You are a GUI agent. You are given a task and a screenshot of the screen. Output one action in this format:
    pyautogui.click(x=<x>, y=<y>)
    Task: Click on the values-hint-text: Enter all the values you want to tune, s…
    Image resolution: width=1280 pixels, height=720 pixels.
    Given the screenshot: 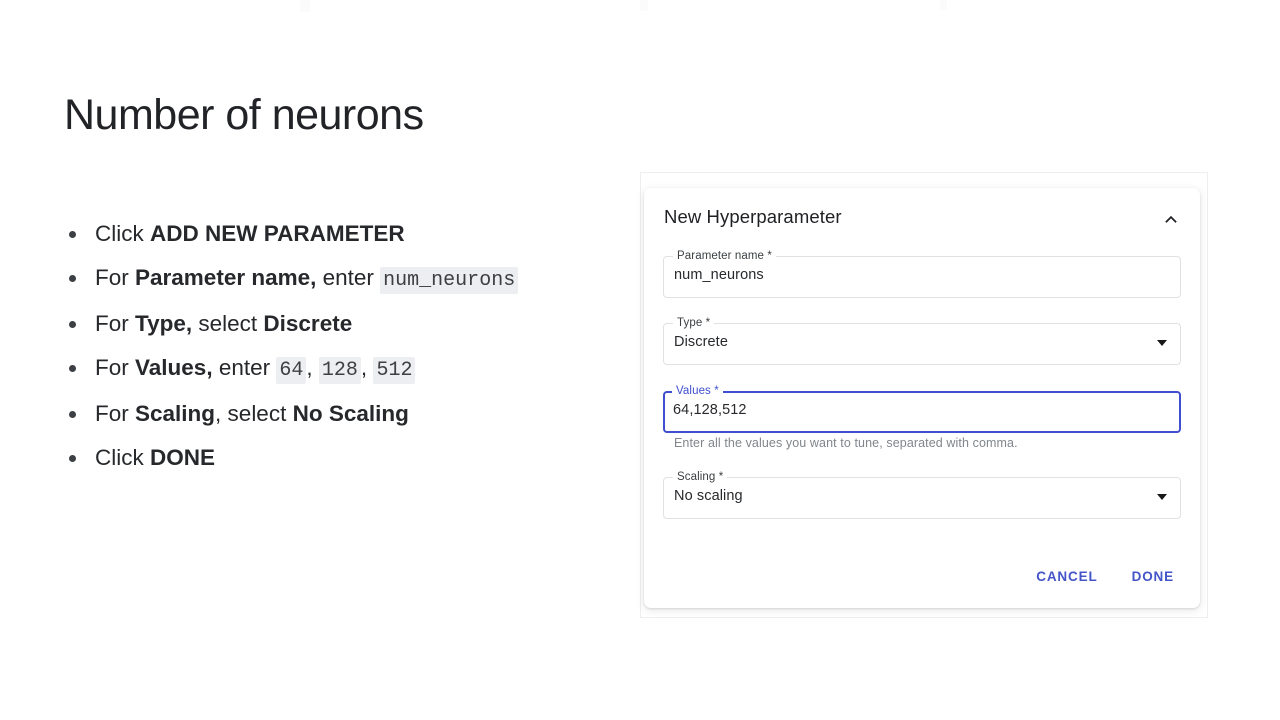 What is the action you would take?
    pyautogui.click(x=846, y=443)
    